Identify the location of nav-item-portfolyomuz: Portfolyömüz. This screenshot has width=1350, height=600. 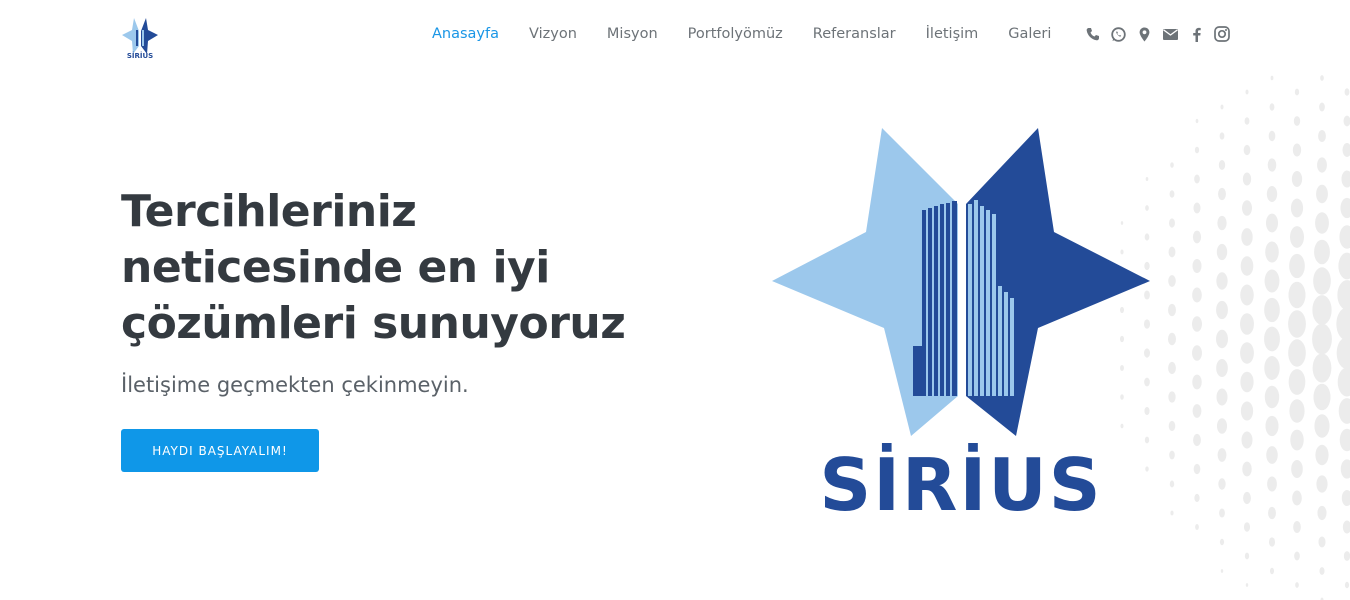
(735, 34).